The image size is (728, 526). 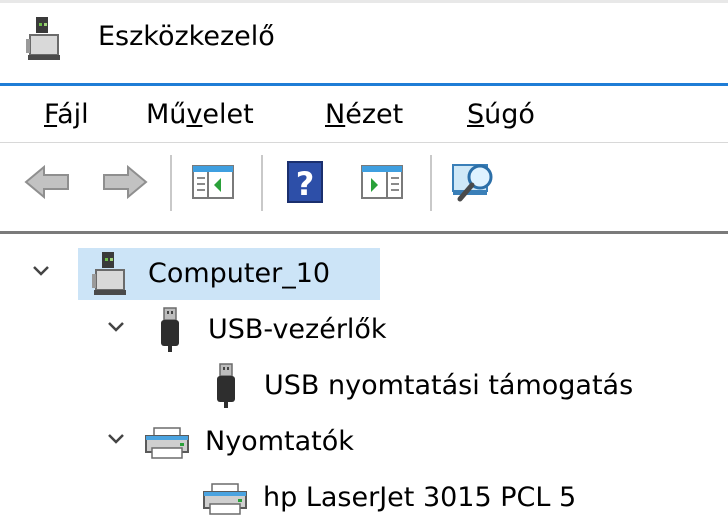 I want to click on menu-help: Súgó, so click(x=501, y=115).